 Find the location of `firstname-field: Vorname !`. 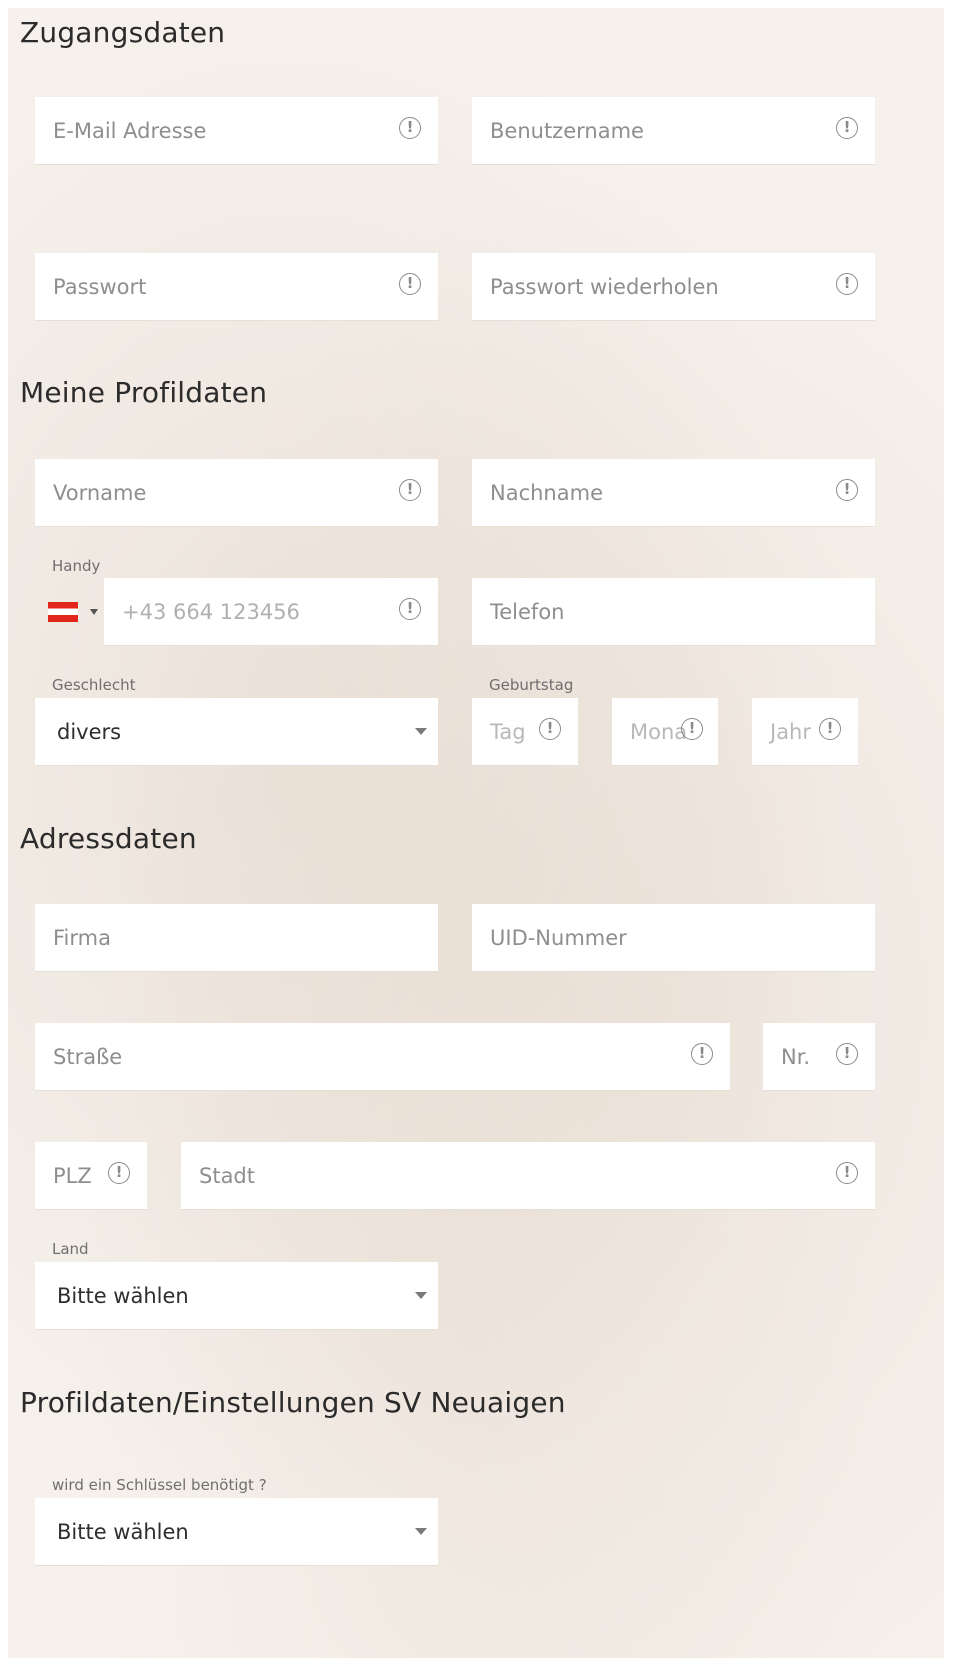

firstname-field: Vorname ! is located at coordinates (236, 493).